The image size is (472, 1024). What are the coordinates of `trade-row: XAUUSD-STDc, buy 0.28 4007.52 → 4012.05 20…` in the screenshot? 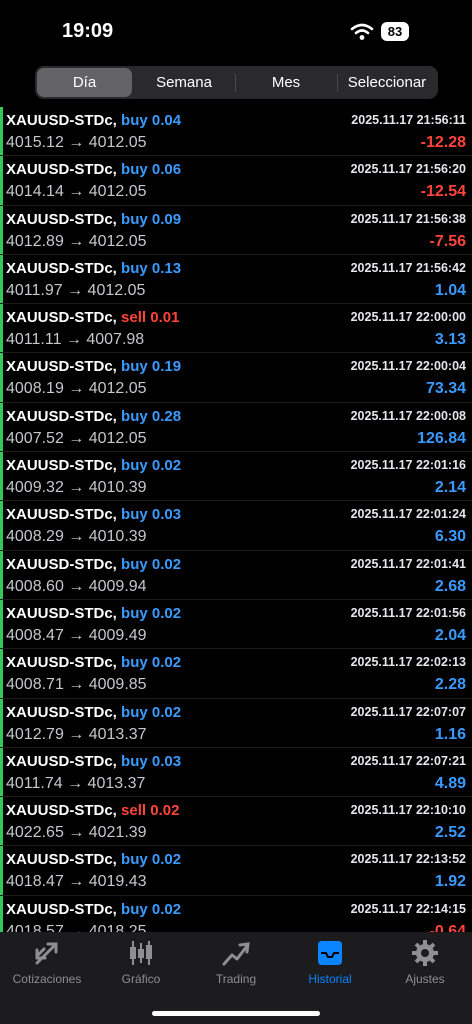 It's located at (236, 427).